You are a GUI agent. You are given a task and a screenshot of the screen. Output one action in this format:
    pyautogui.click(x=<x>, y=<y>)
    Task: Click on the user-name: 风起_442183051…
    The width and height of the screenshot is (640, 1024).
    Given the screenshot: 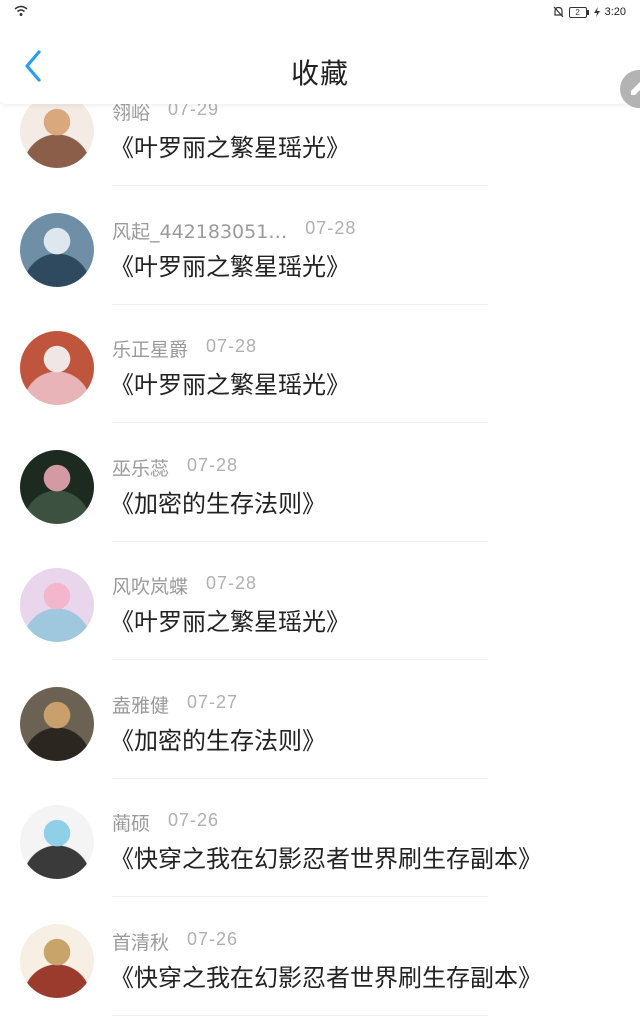 What is the action you would take?
    pyautogui.click(x=200, y=231)
    